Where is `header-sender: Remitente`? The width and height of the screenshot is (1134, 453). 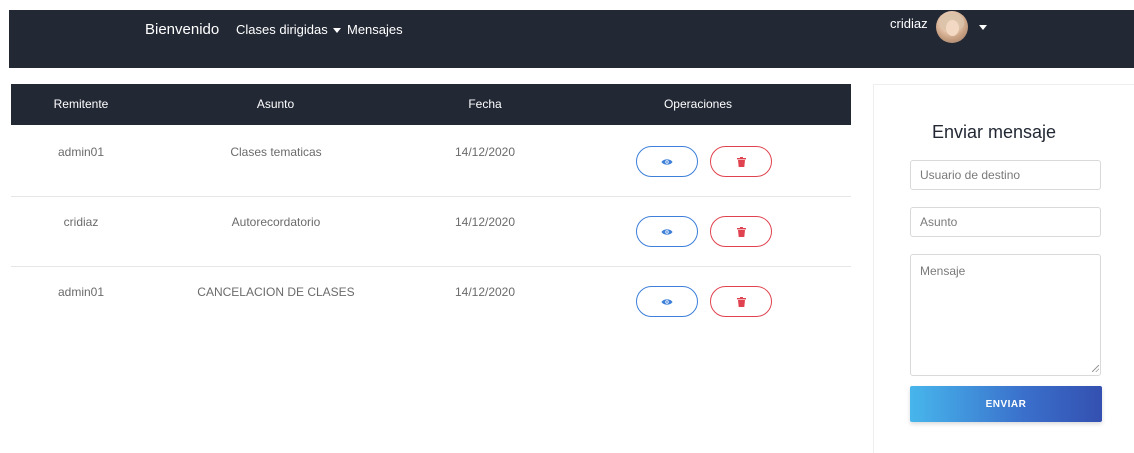 header-sender: Remitente is located at coordinates (81, 104).